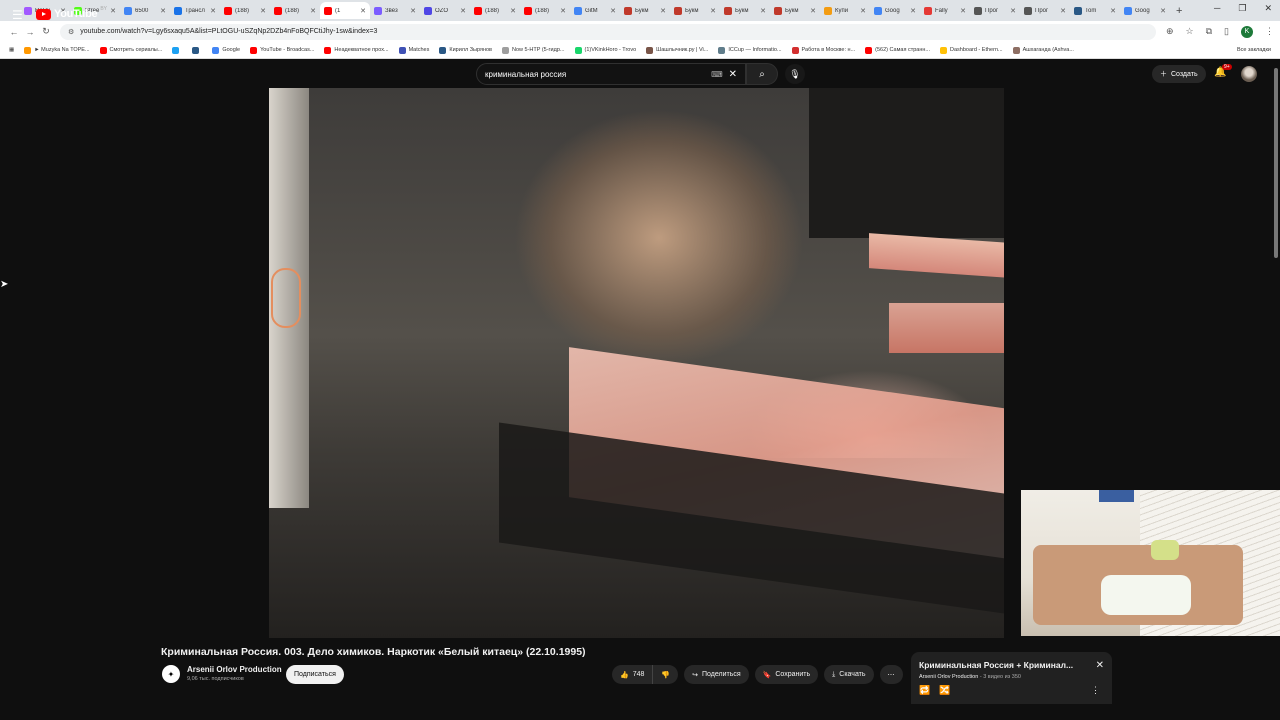 The height and width of the screenshot is (720, 1280). Describe the element at coordinates (234, 669) in the screenshot. I see `channel-name: Arsenii Orlov Production` at that location.